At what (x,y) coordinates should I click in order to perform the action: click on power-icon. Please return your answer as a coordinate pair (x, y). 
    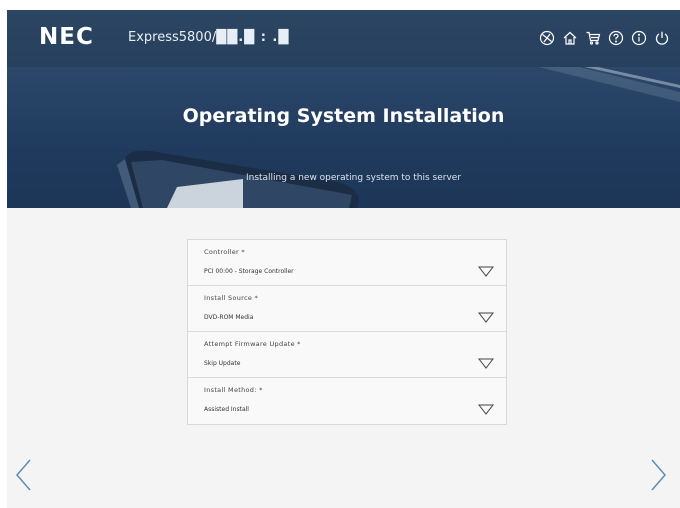
    Looking at the image, I should click on (661, 37).